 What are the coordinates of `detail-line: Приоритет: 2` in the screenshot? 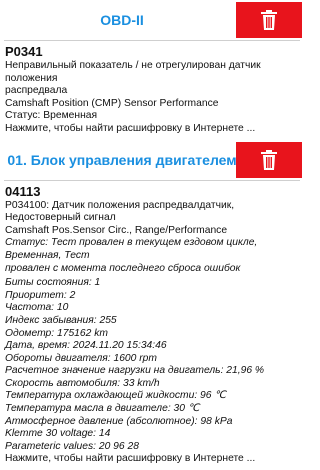 It's located at (40, 295).